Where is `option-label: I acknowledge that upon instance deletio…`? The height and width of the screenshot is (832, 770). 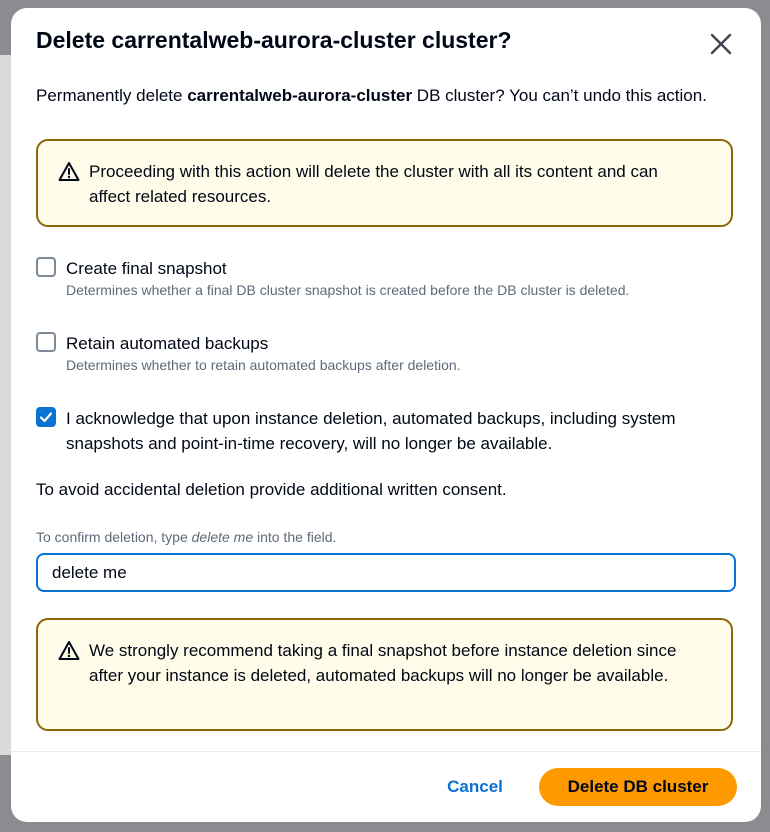
option-label: I acknowledge that upon instance deletio… is located at coordinates (371, 431).